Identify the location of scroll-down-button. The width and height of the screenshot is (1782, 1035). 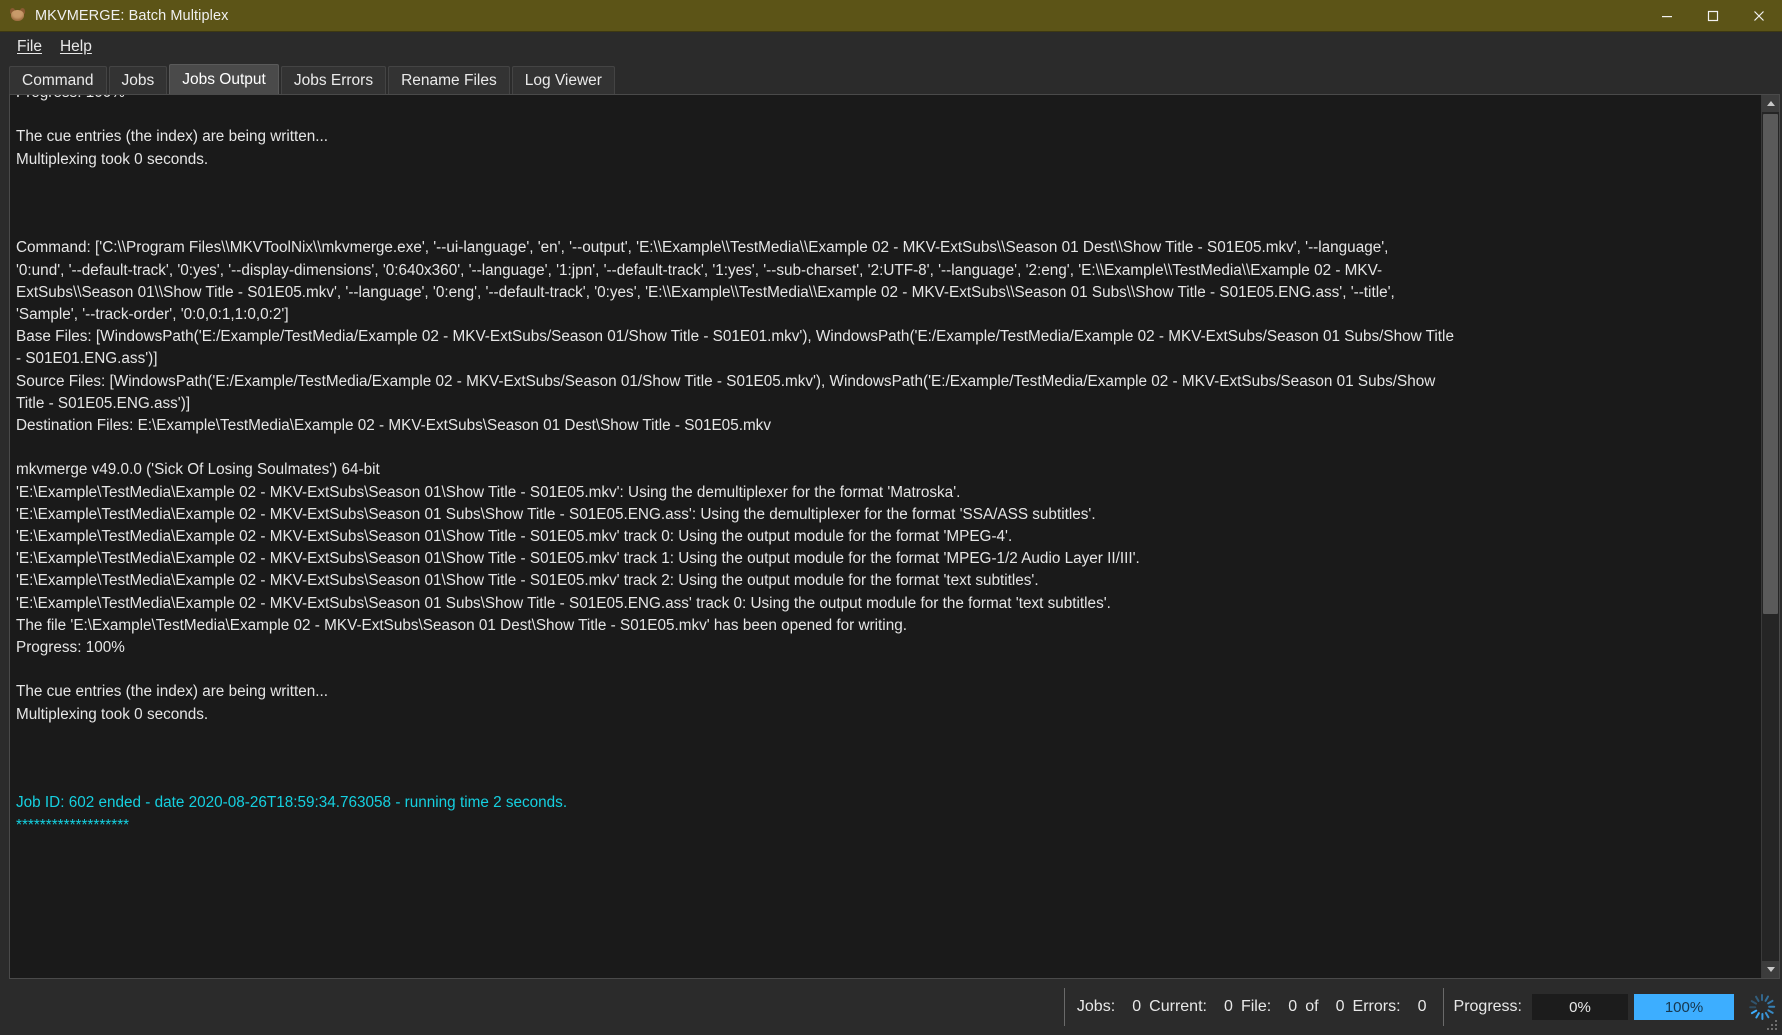
(1770, 969).